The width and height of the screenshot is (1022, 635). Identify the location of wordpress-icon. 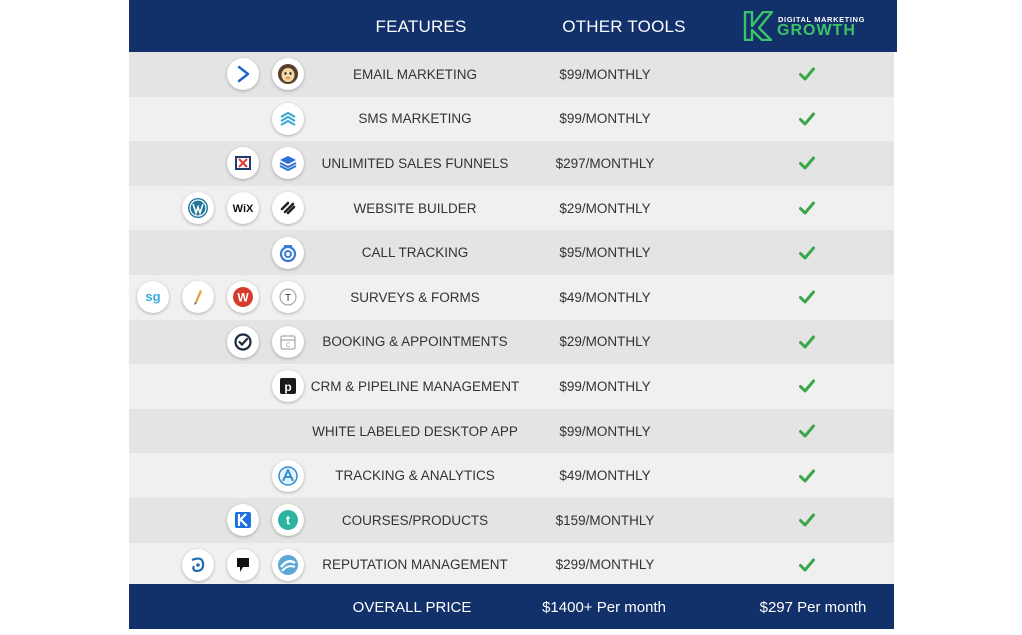
(198, 208).